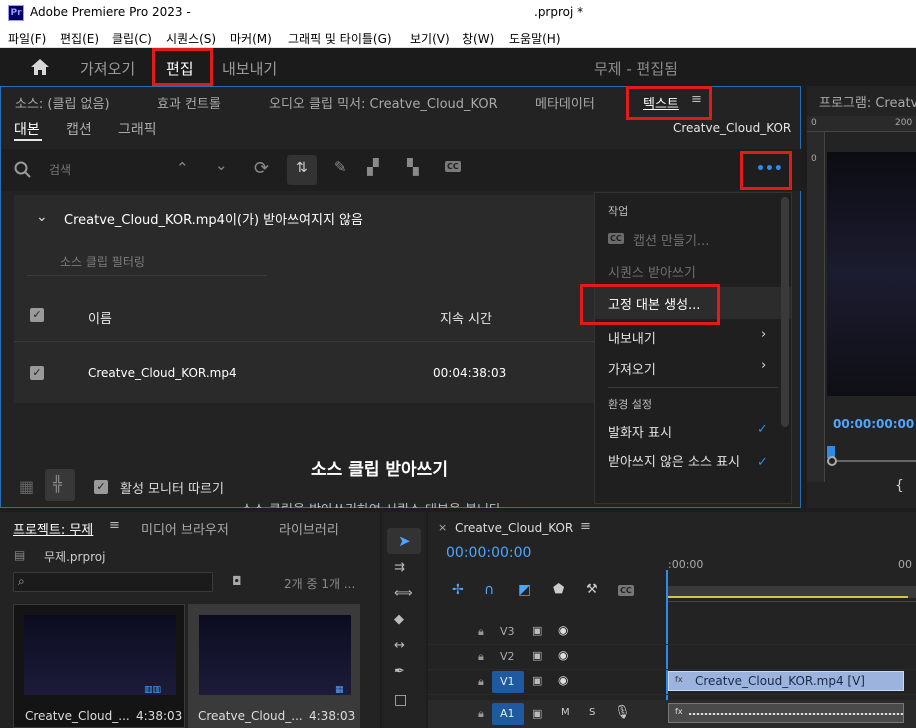 Image resolution: width=916 pixels, height=728 pixels. What do you see at coordinates (274, 666) in the screenshot?
I see `project-item-clip: ▦ Creatve_Cloud_... 4:38:03` at bounding box center [274, 666].